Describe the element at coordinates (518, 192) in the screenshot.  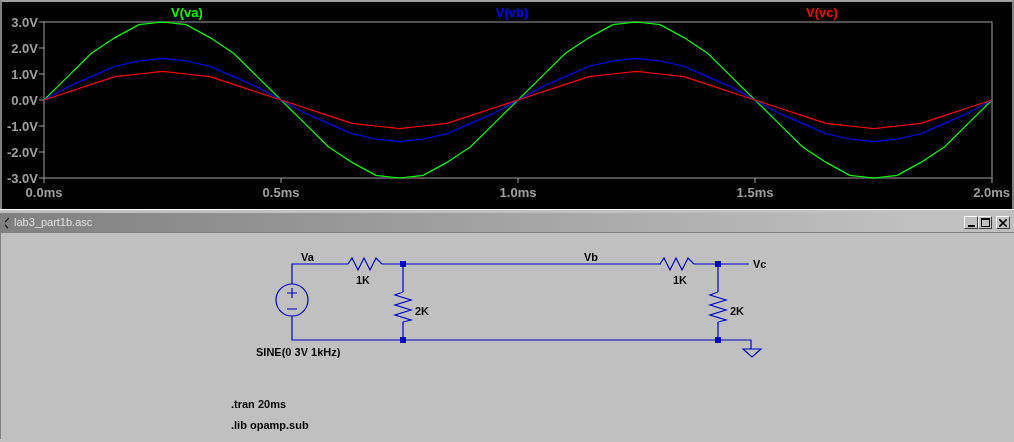
I see `axis-tick-label: 1.0ms` at that location.